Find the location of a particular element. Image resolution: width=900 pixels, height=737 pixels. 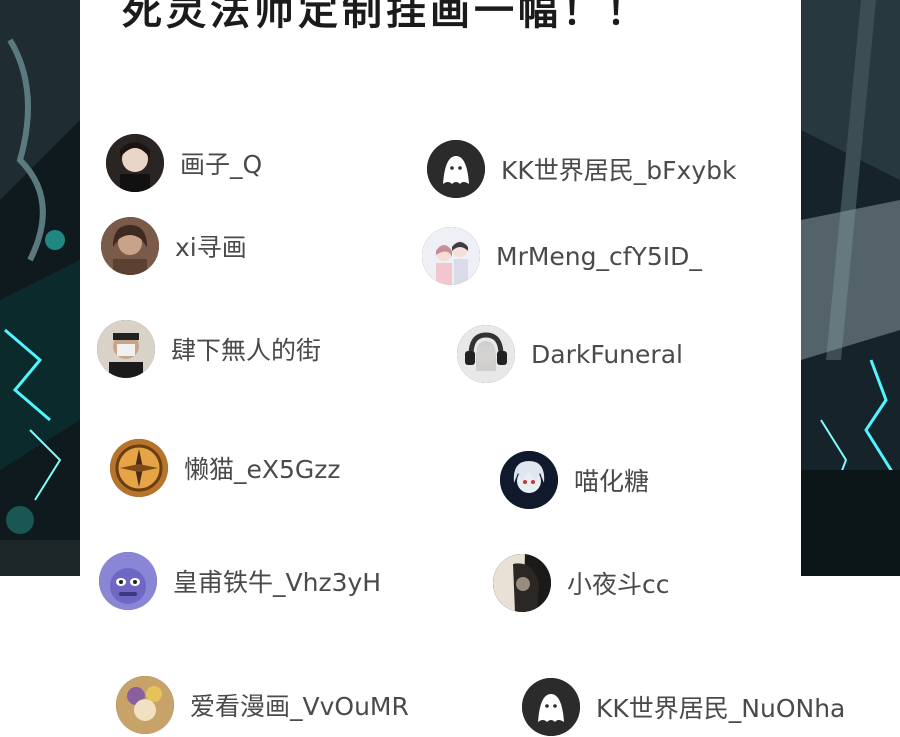

user-name: DarkFuneral is located at coordinates (607, 354).